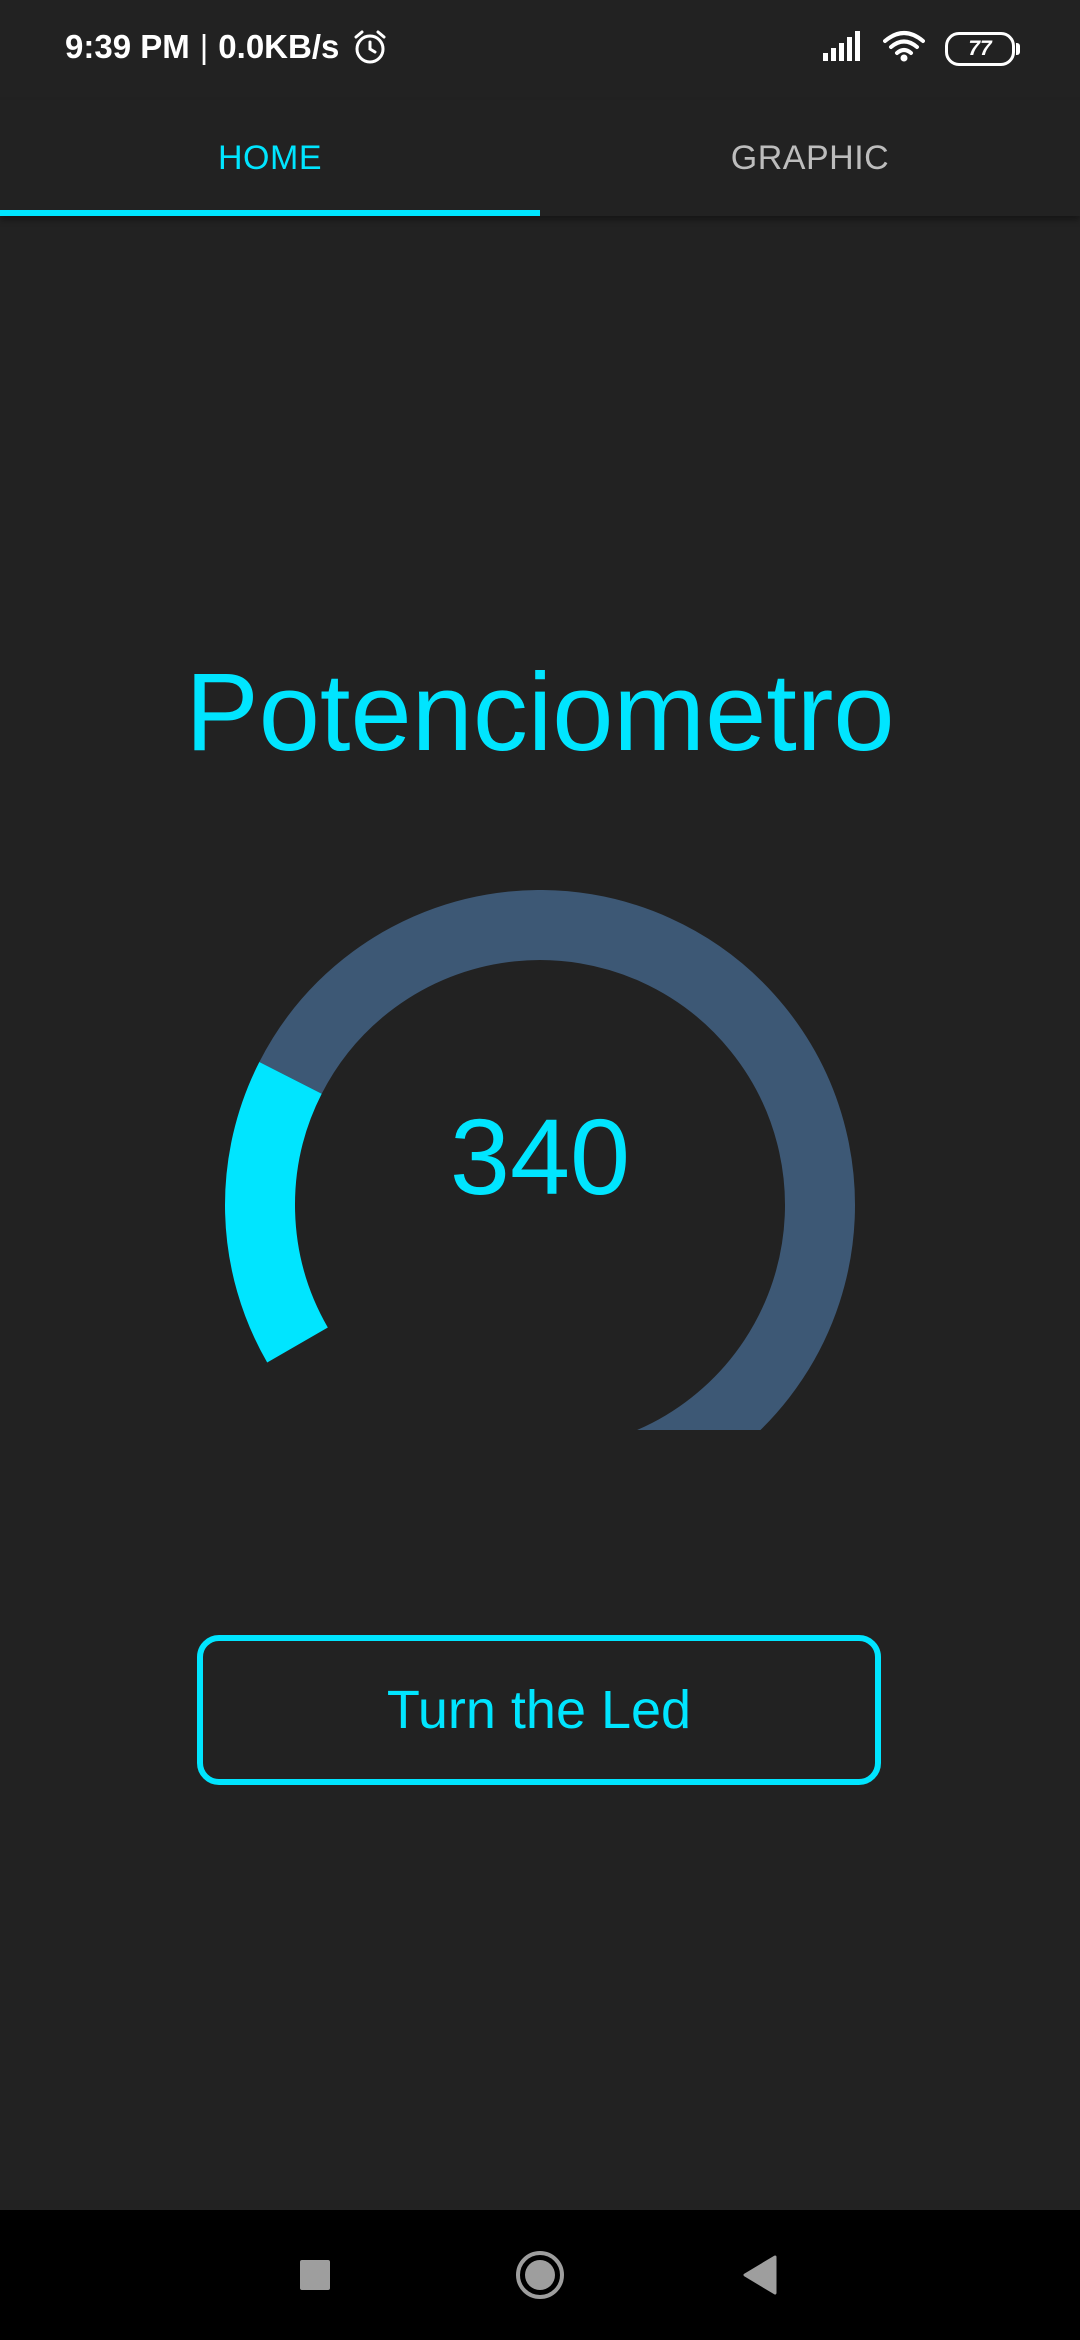 Image resolution: width=1080 pixels, height=2340 pixels. I want to click on tab-home: HOME, so click(270, 158).